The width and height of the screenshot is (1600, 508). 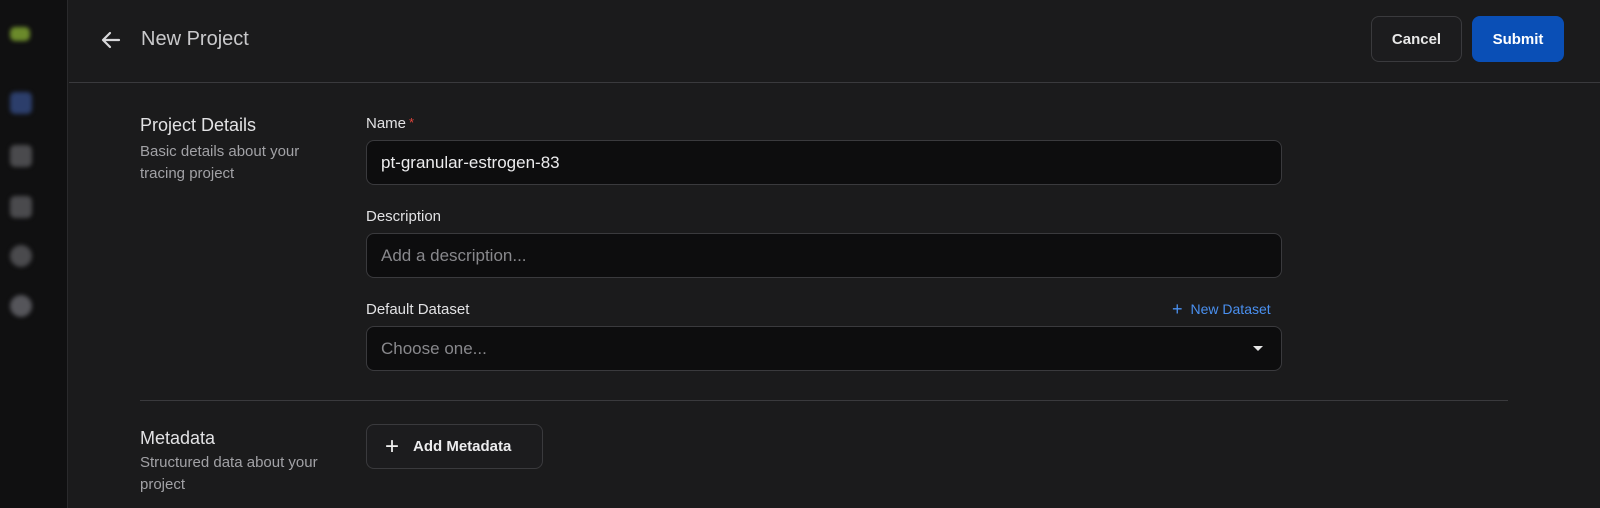 I want to click on cancel-button: Cancel, so click(x=1416, y=39).